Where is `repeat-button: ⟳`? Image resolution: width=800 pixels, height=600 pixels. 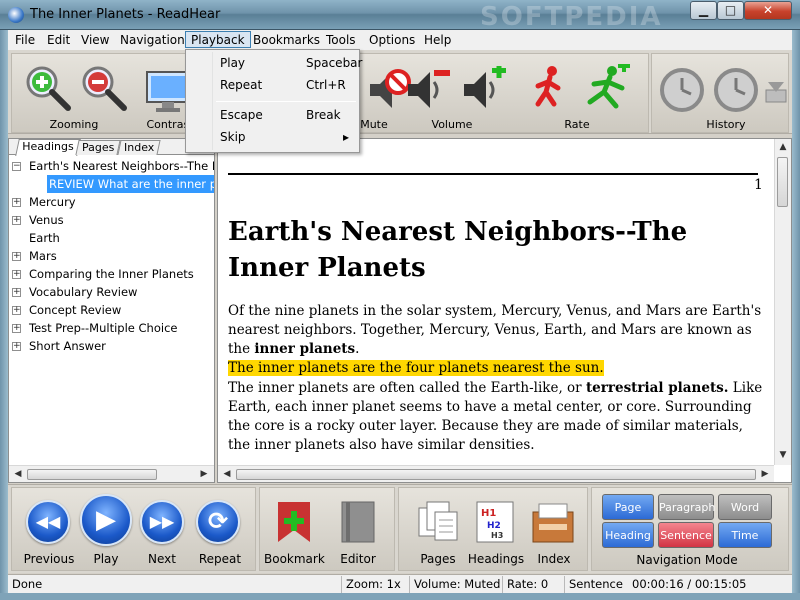 repeat-button: ⟳ is located at coordinates (218, 522).